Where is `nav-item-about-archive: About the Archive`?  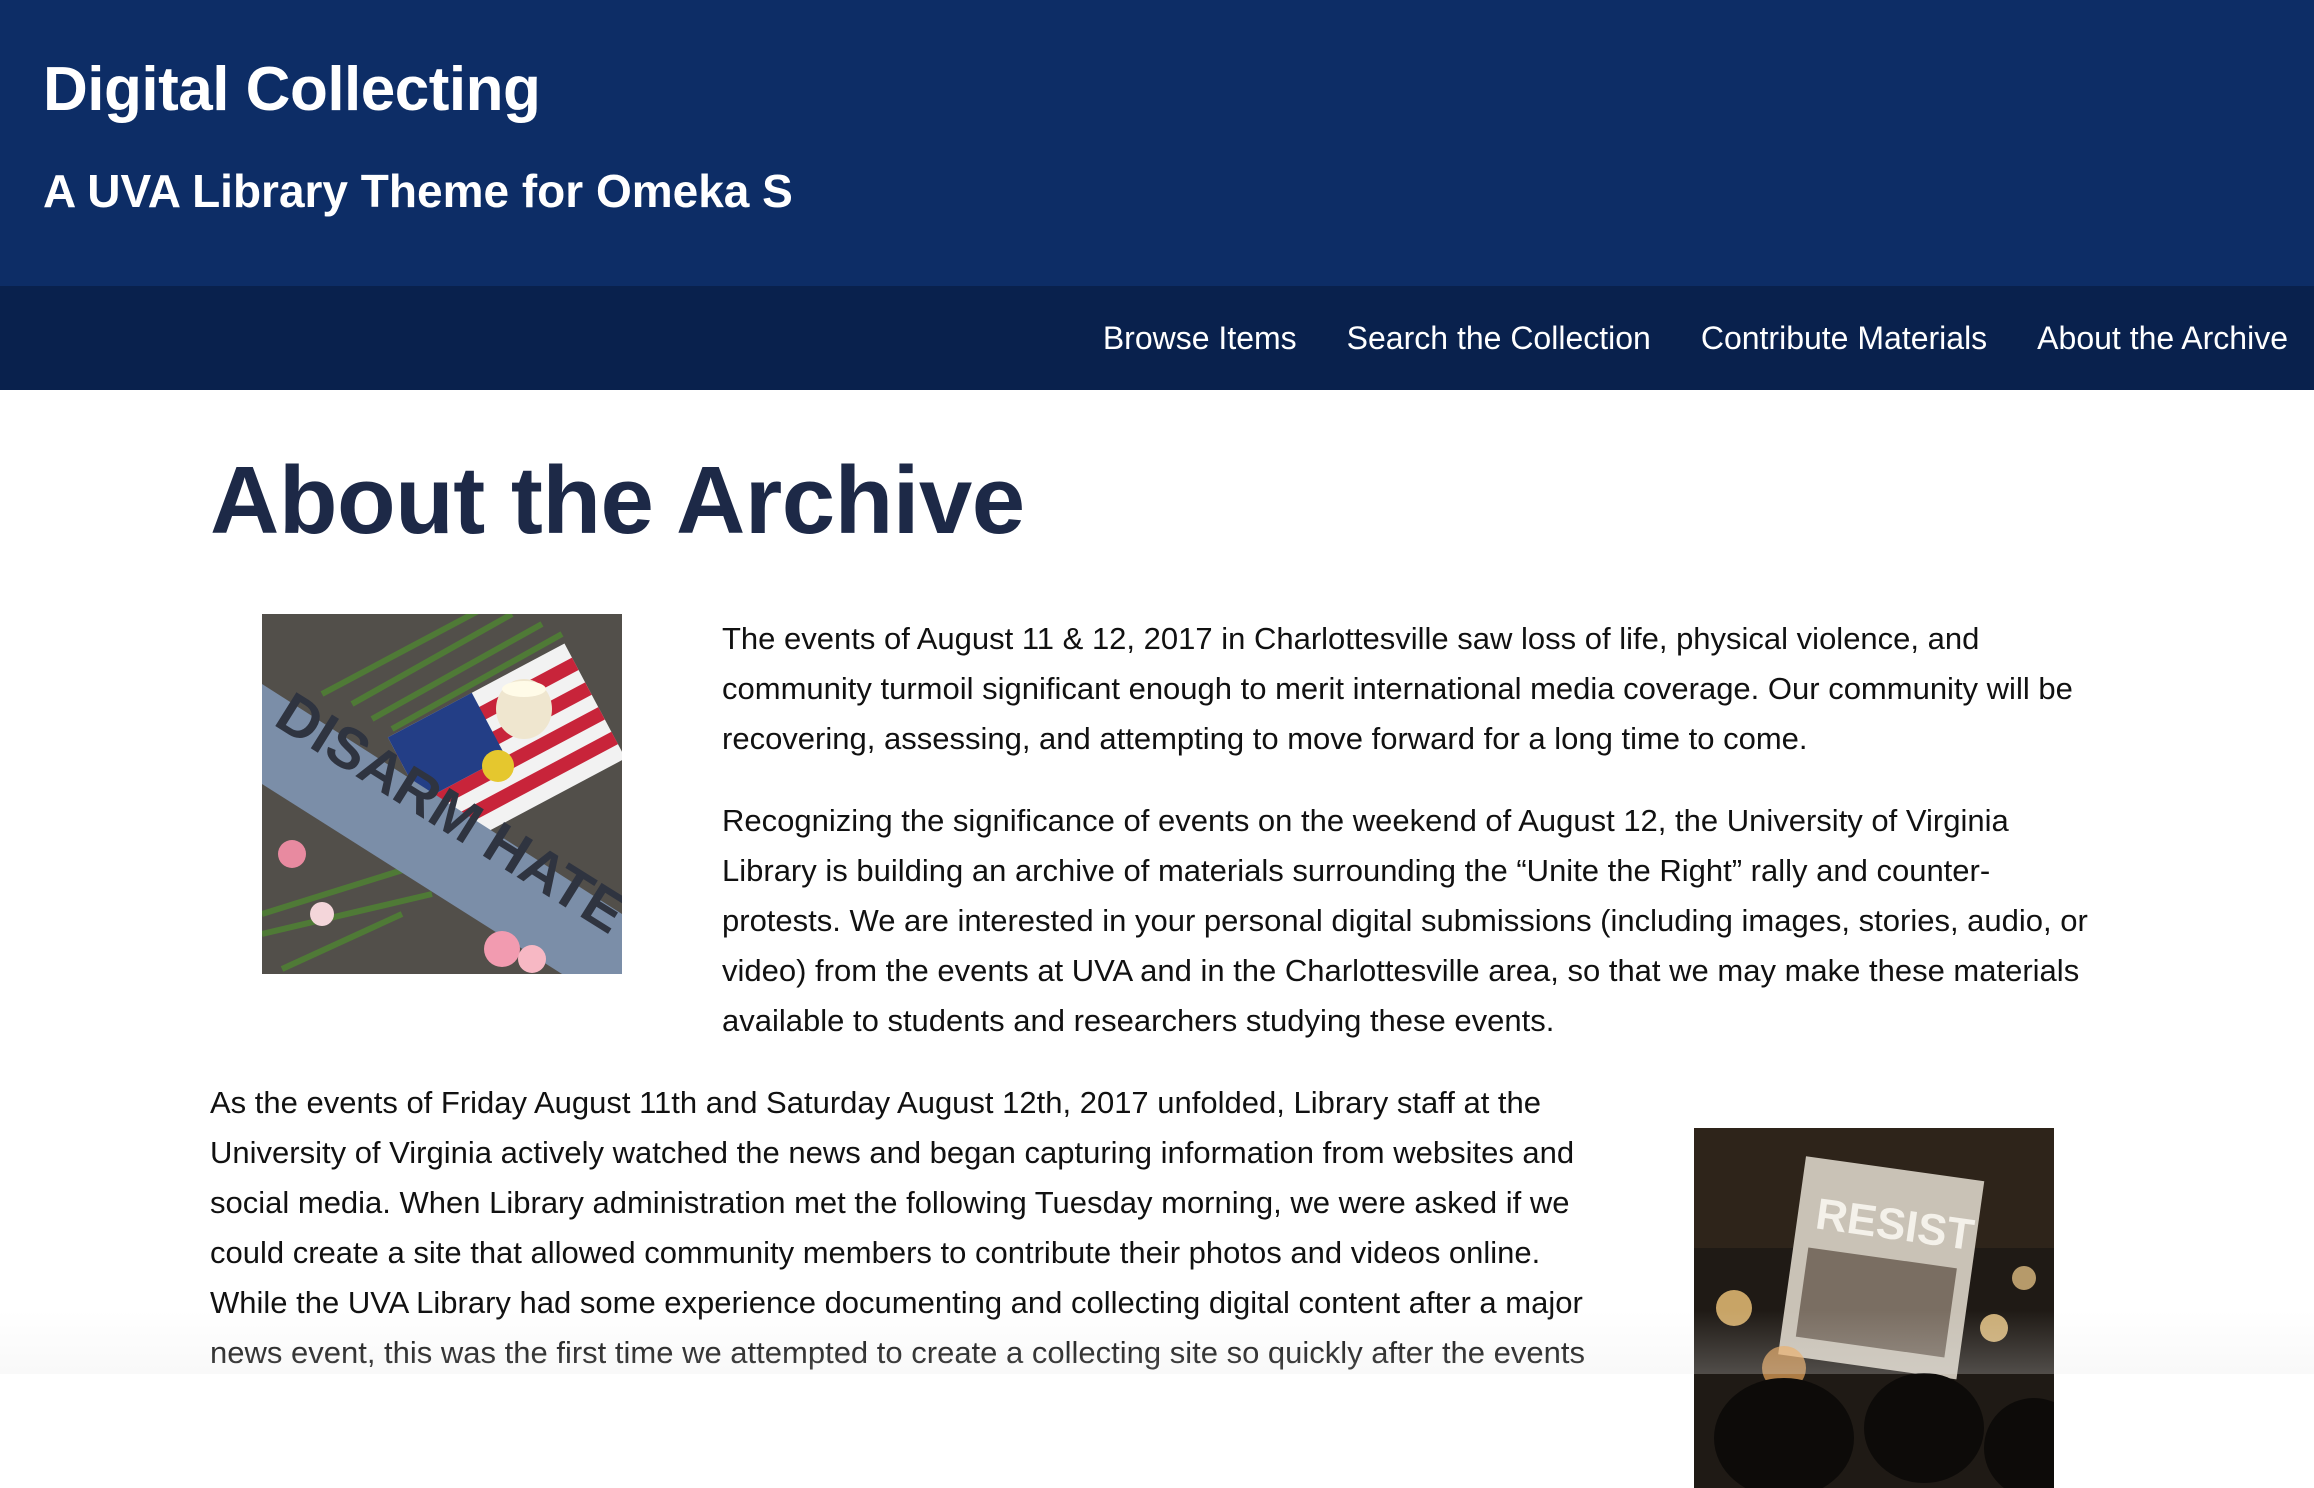
nav-item-about-archive: About the Archive is located at coordinates (2162, 338).